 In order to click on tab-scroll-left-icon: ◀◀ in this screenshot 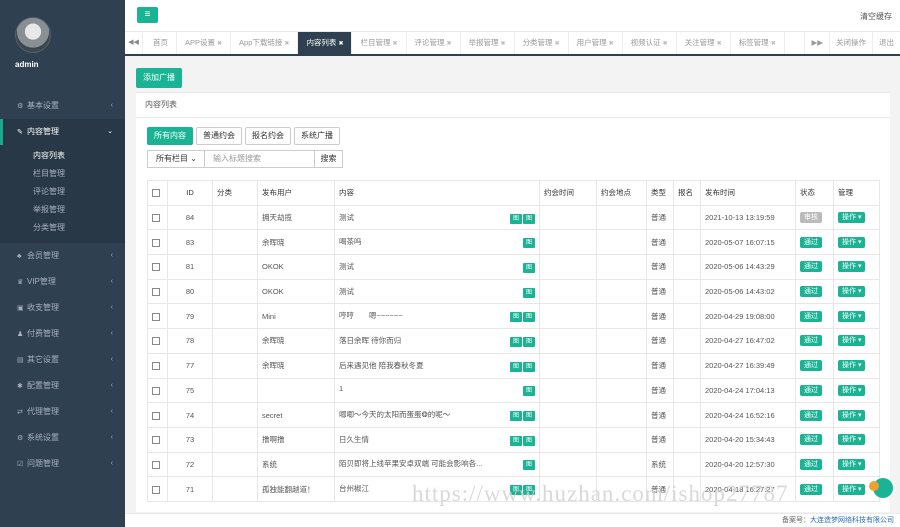, I will do `click(134, 43)`.